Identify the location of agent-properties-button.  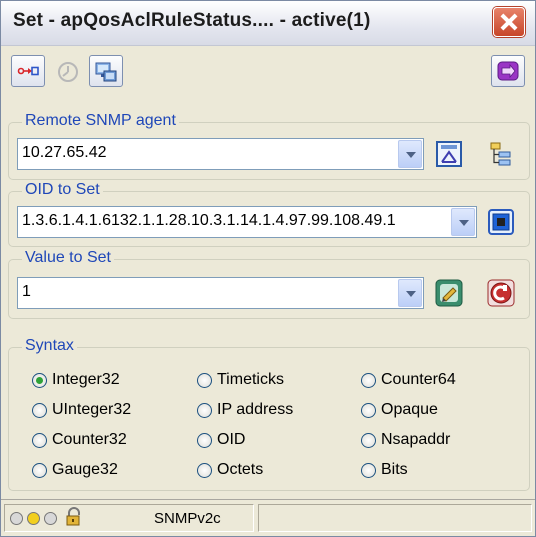
(449, 154).